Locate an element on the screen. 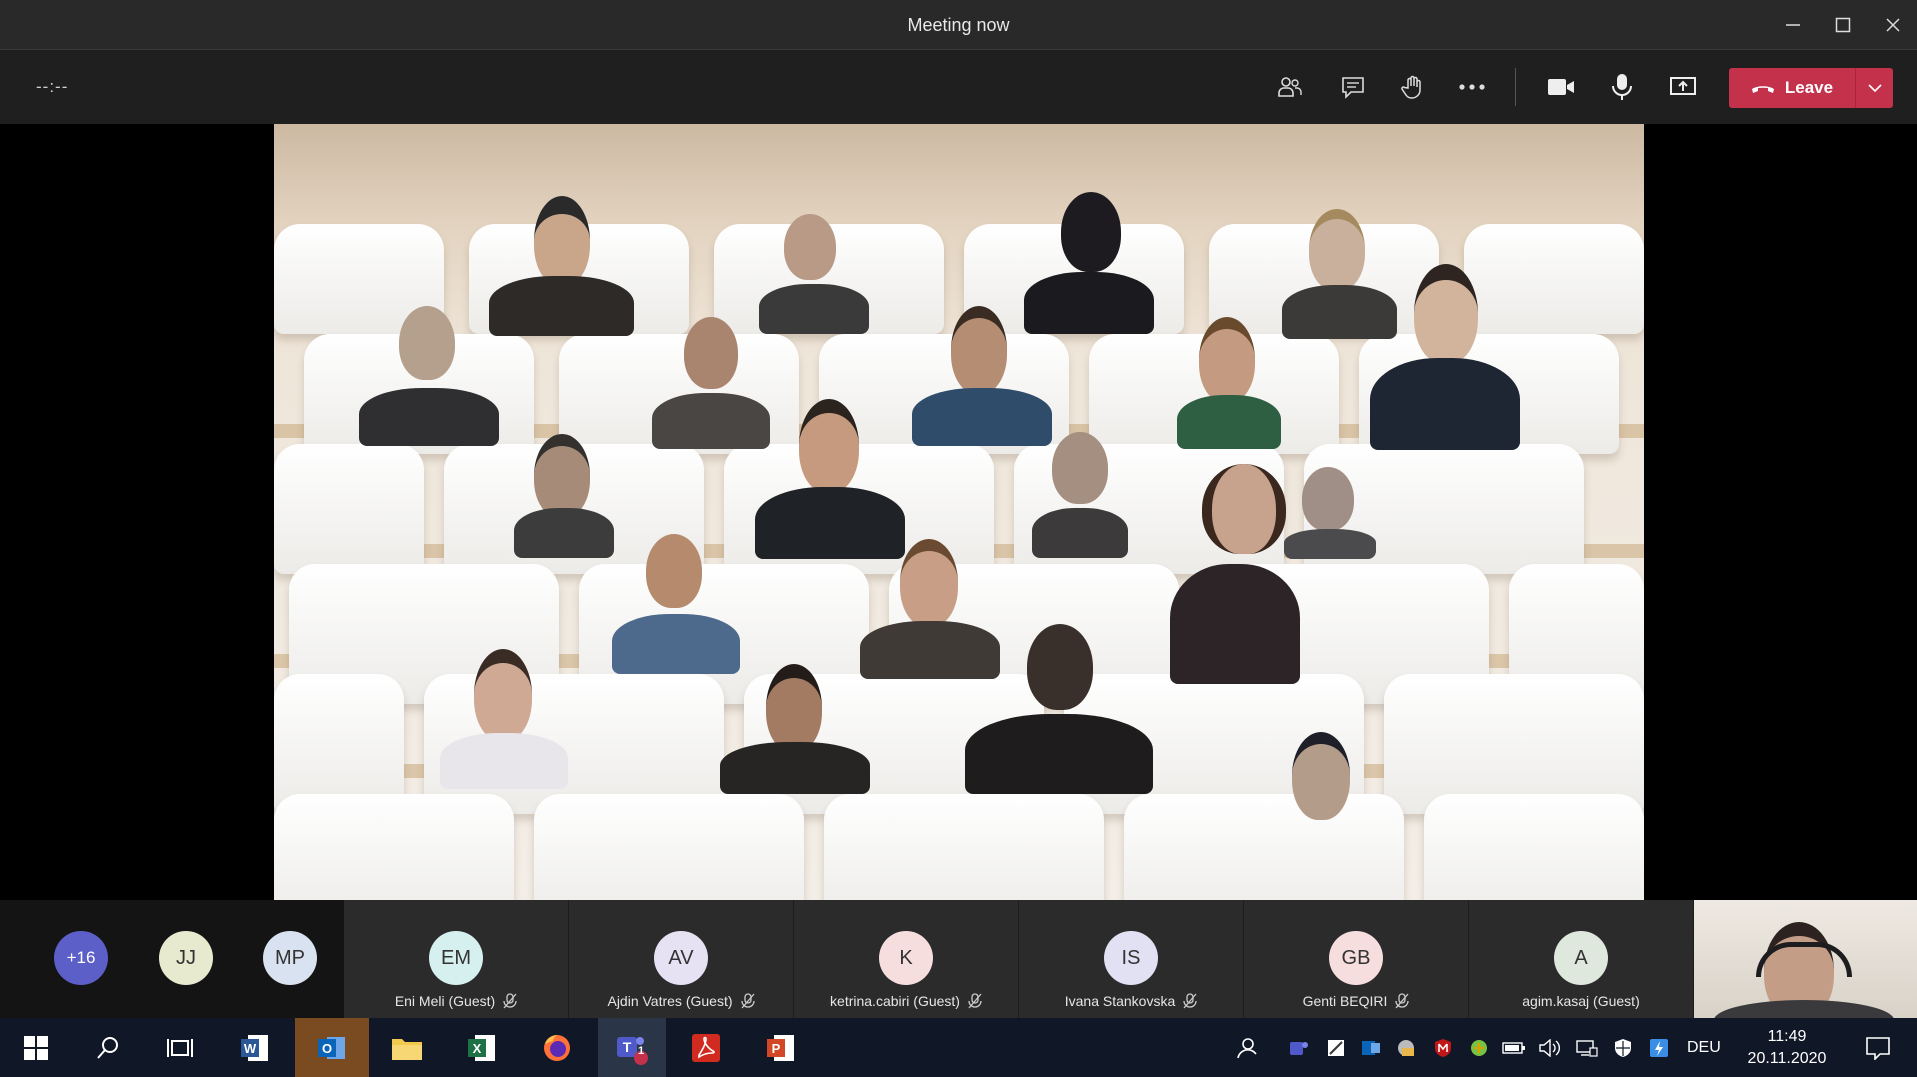 The width and height of the screenshot is (1917, 1077). maximize-icon is located at coordinates (1843, 25).